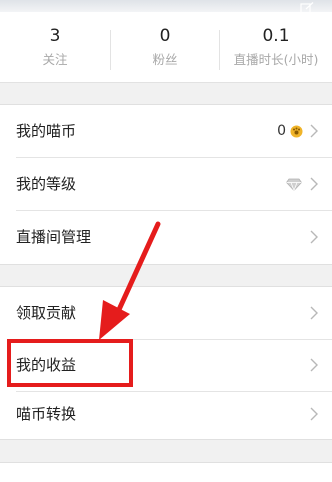 This screenshot has width=332, height=482. Describe the element at coordinates (166, 131) in the screenshot. I see `menu-item-my-coins: 我的喵币 0` at that location.